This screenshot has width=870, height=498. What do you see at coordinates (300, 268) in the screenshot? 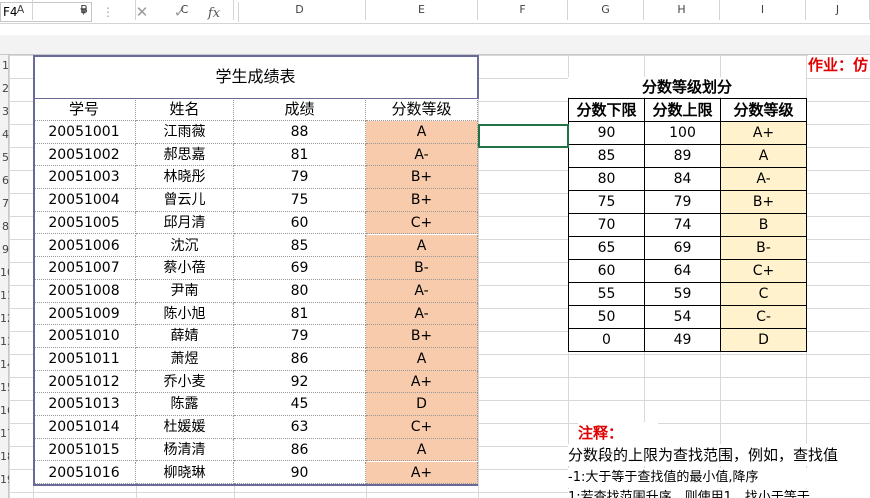
I see `student-cell-score: 69` at bounding box center [300, 268].